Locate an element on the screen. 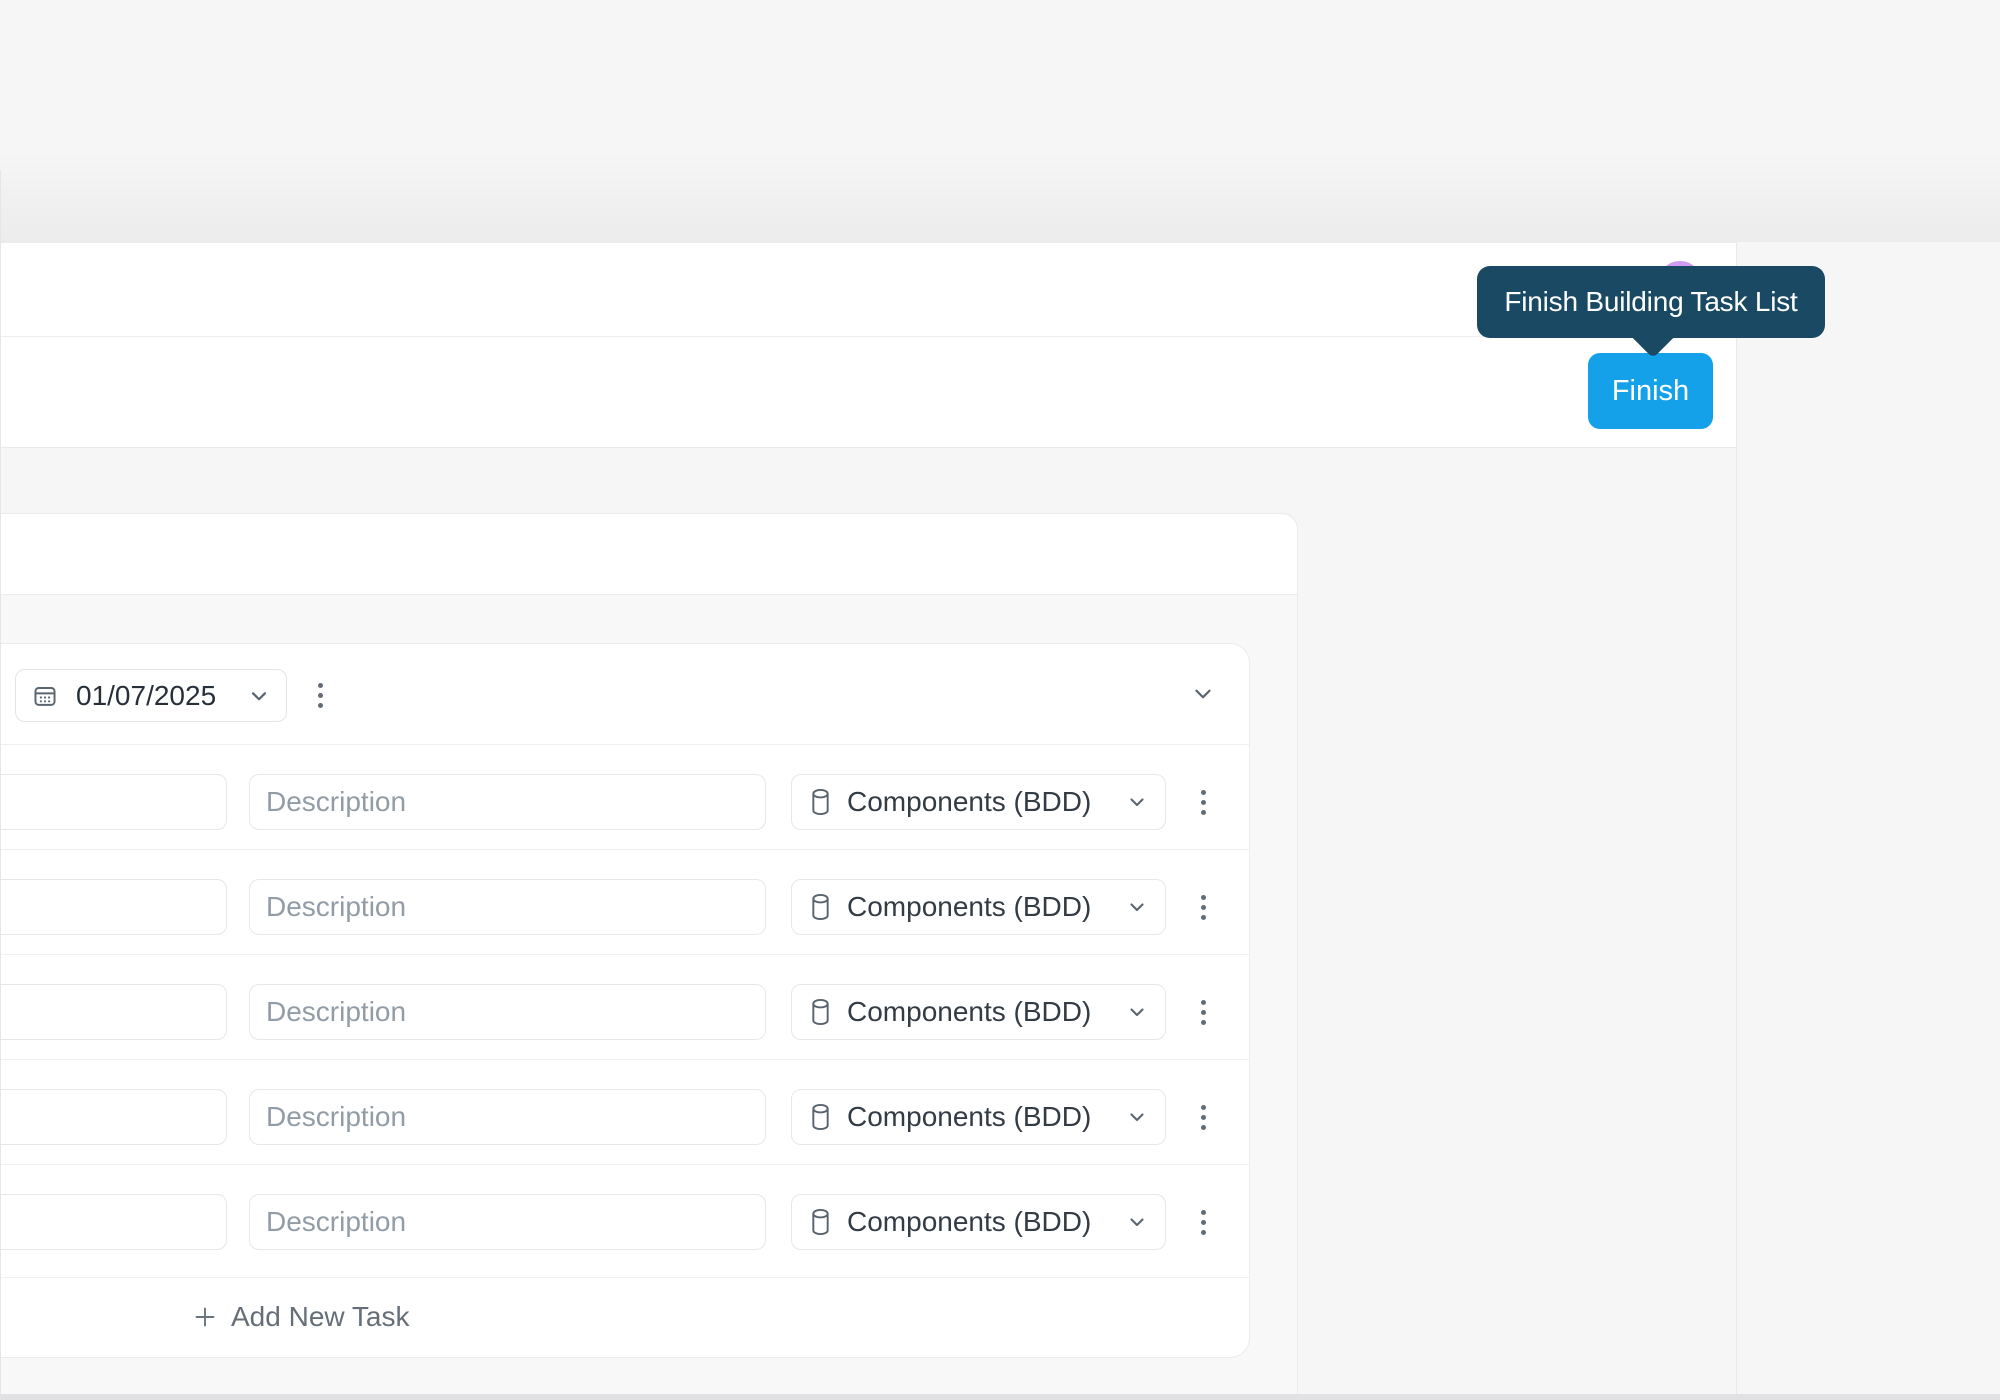 The image size is (2000, 1400). header-band is located at coordinates (868, 345).